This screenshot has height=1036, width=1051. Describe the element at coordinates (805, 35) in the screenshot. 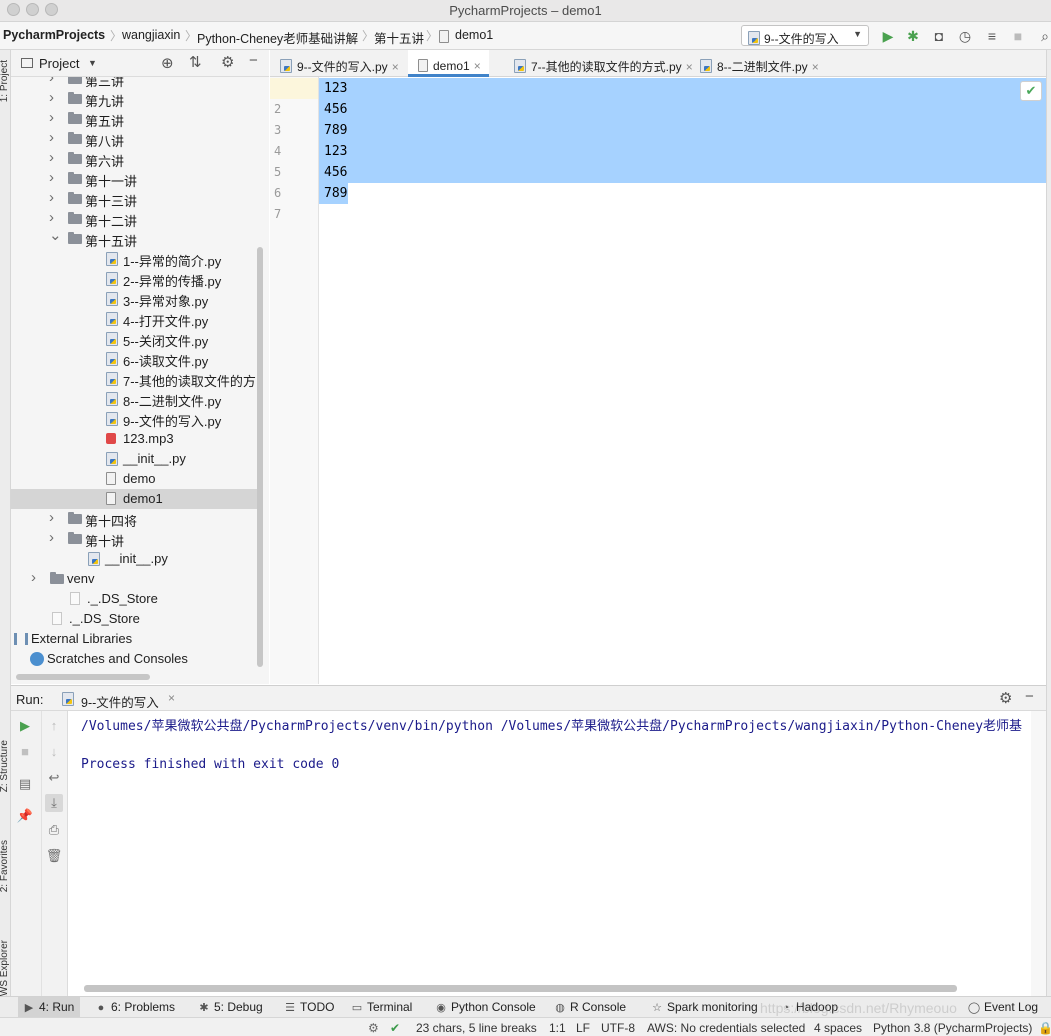

I see `run-configuration-select: 9--文件的写入 ▼` at that location.